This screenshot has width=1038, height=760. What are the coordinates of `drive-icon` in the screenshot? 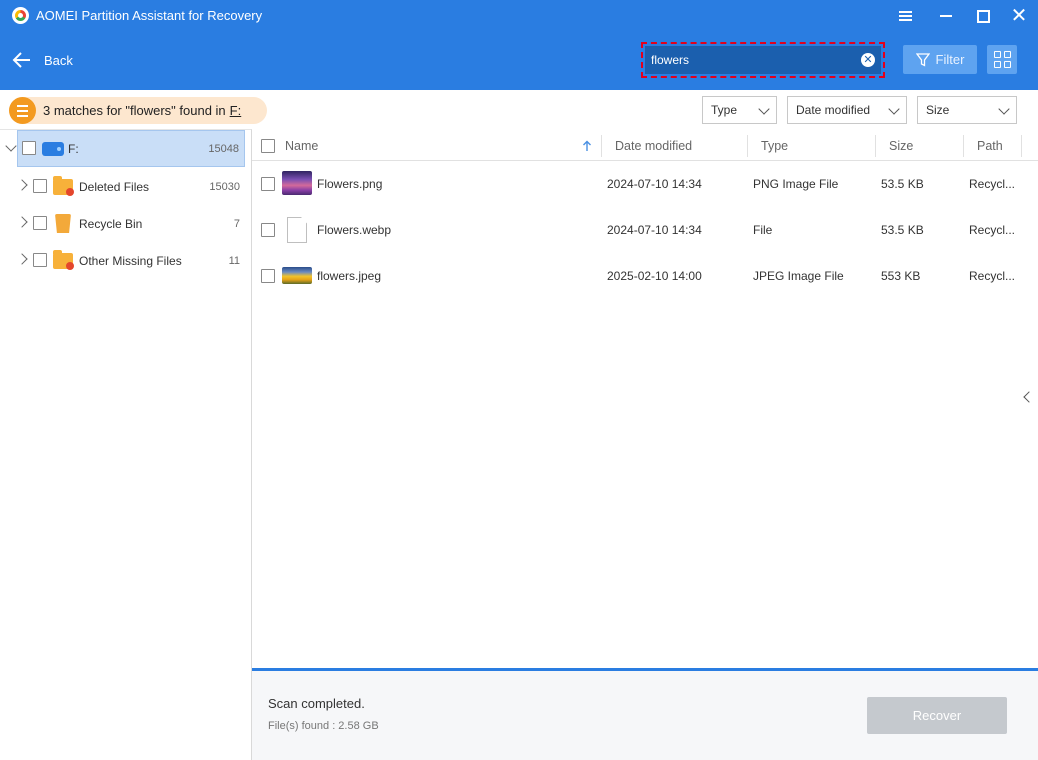 It's located at (53, 149).